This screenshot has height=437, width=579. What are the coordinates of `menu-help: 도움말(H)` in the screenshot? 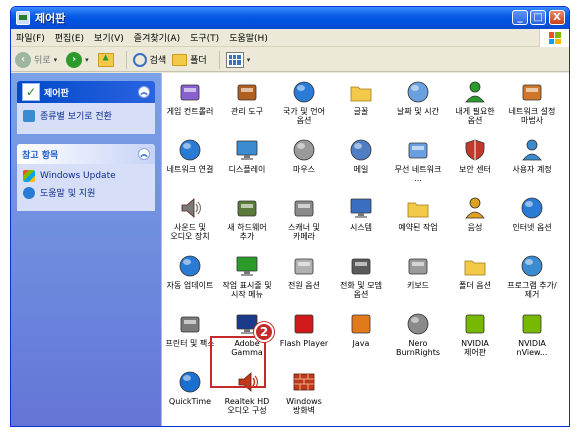 It's located at (248, 37).